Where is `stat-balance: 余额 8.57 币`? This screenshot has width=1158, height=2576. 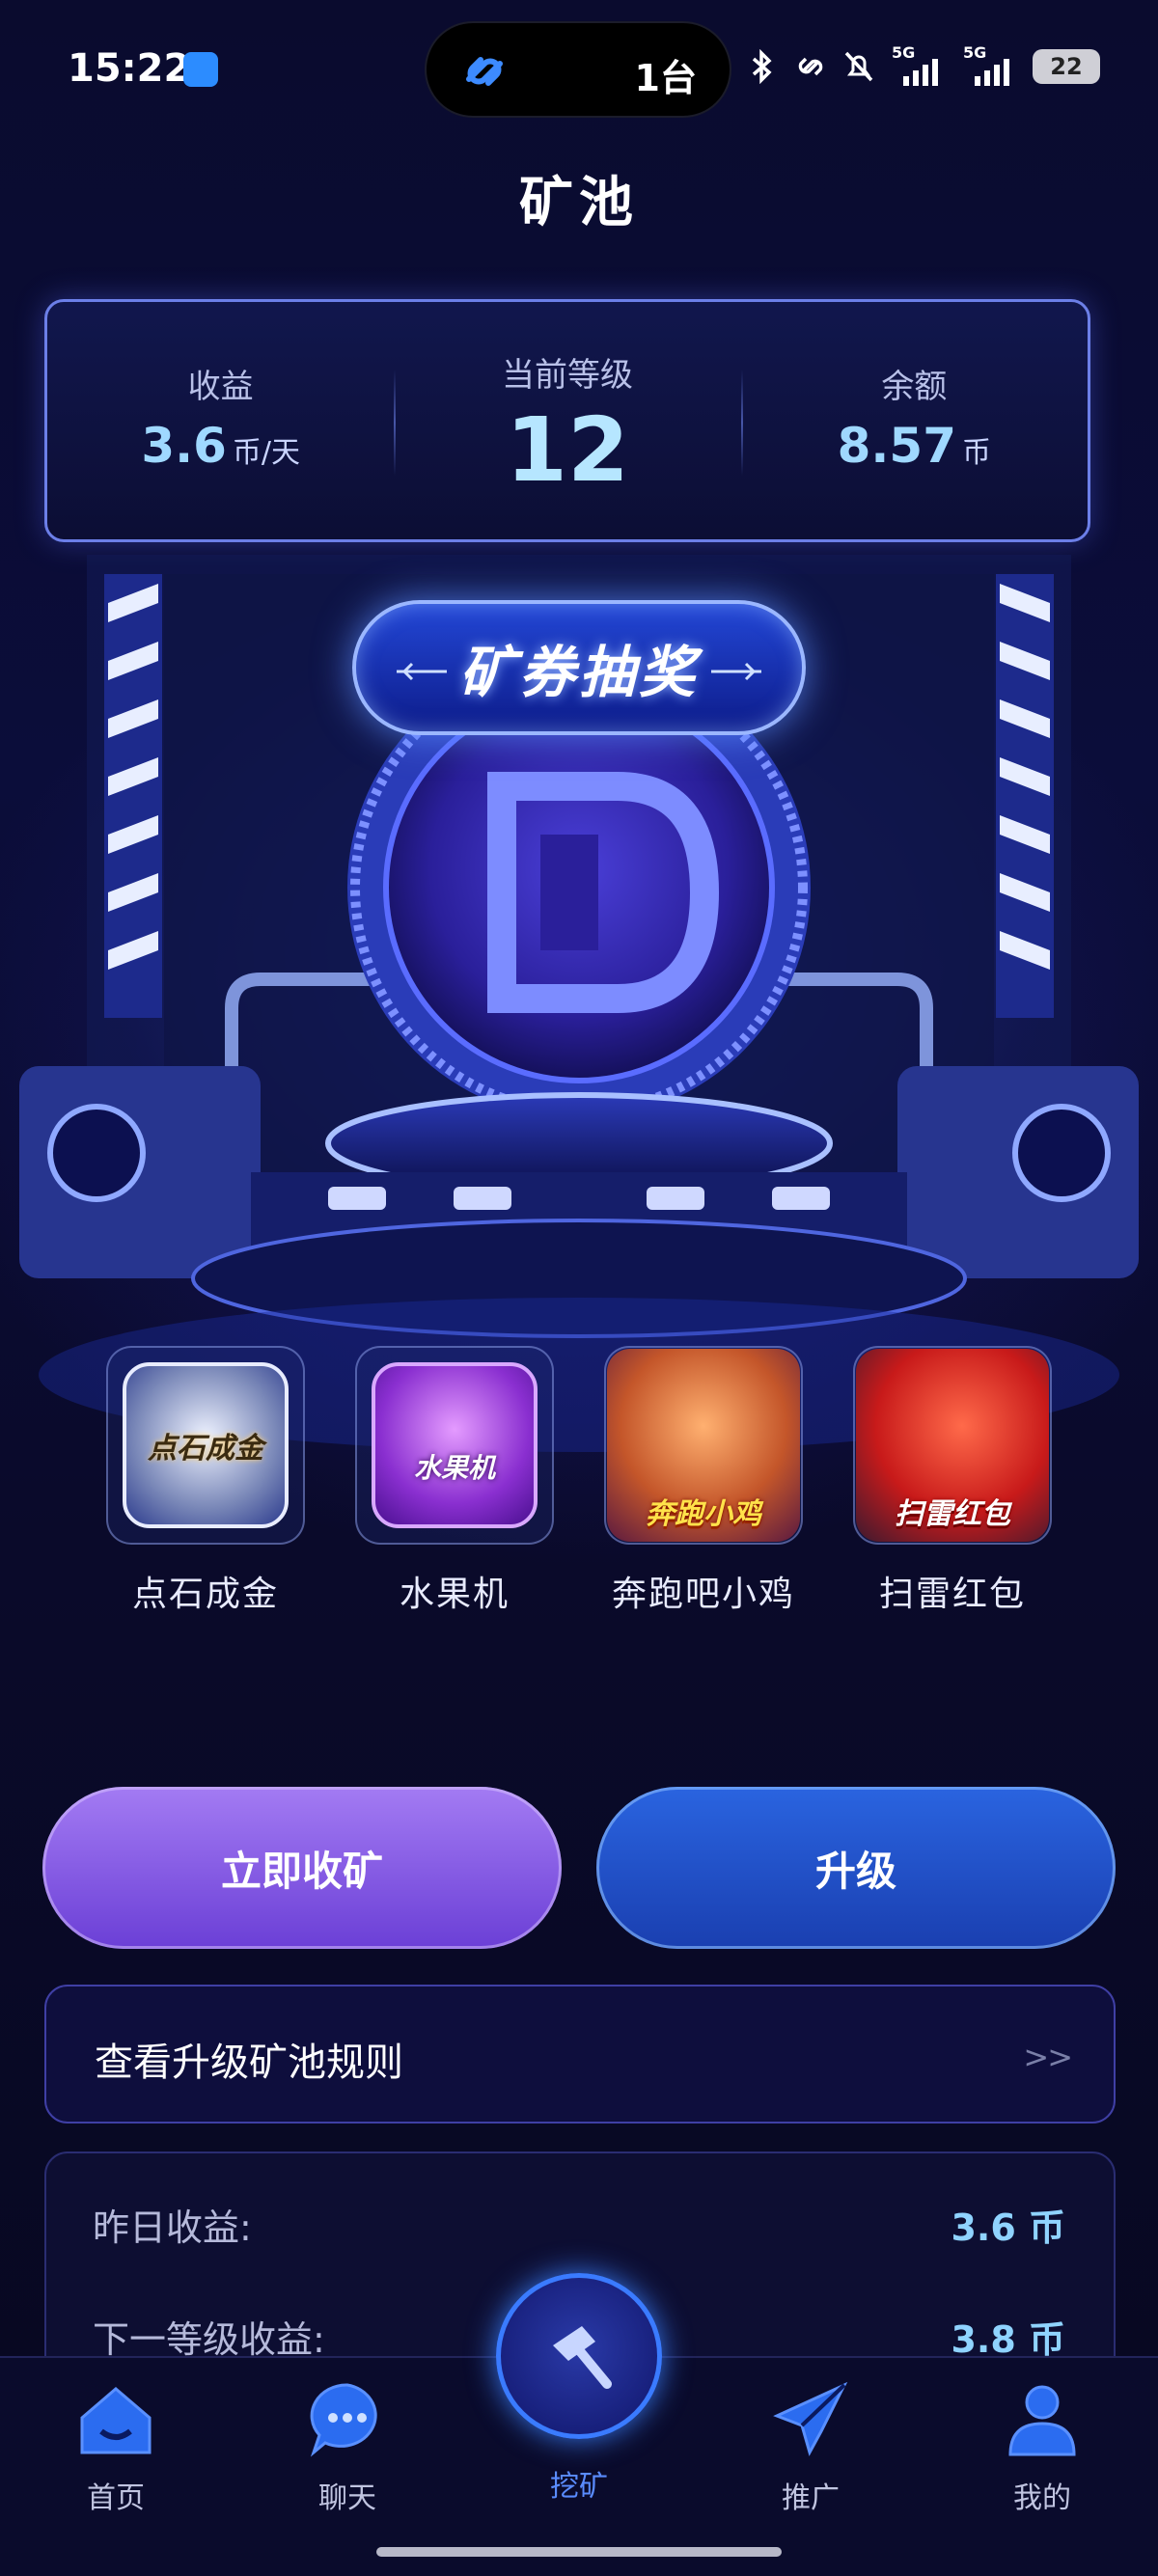
stat-balance: 余额 8.57 币 is located at coordinates (914, 421).